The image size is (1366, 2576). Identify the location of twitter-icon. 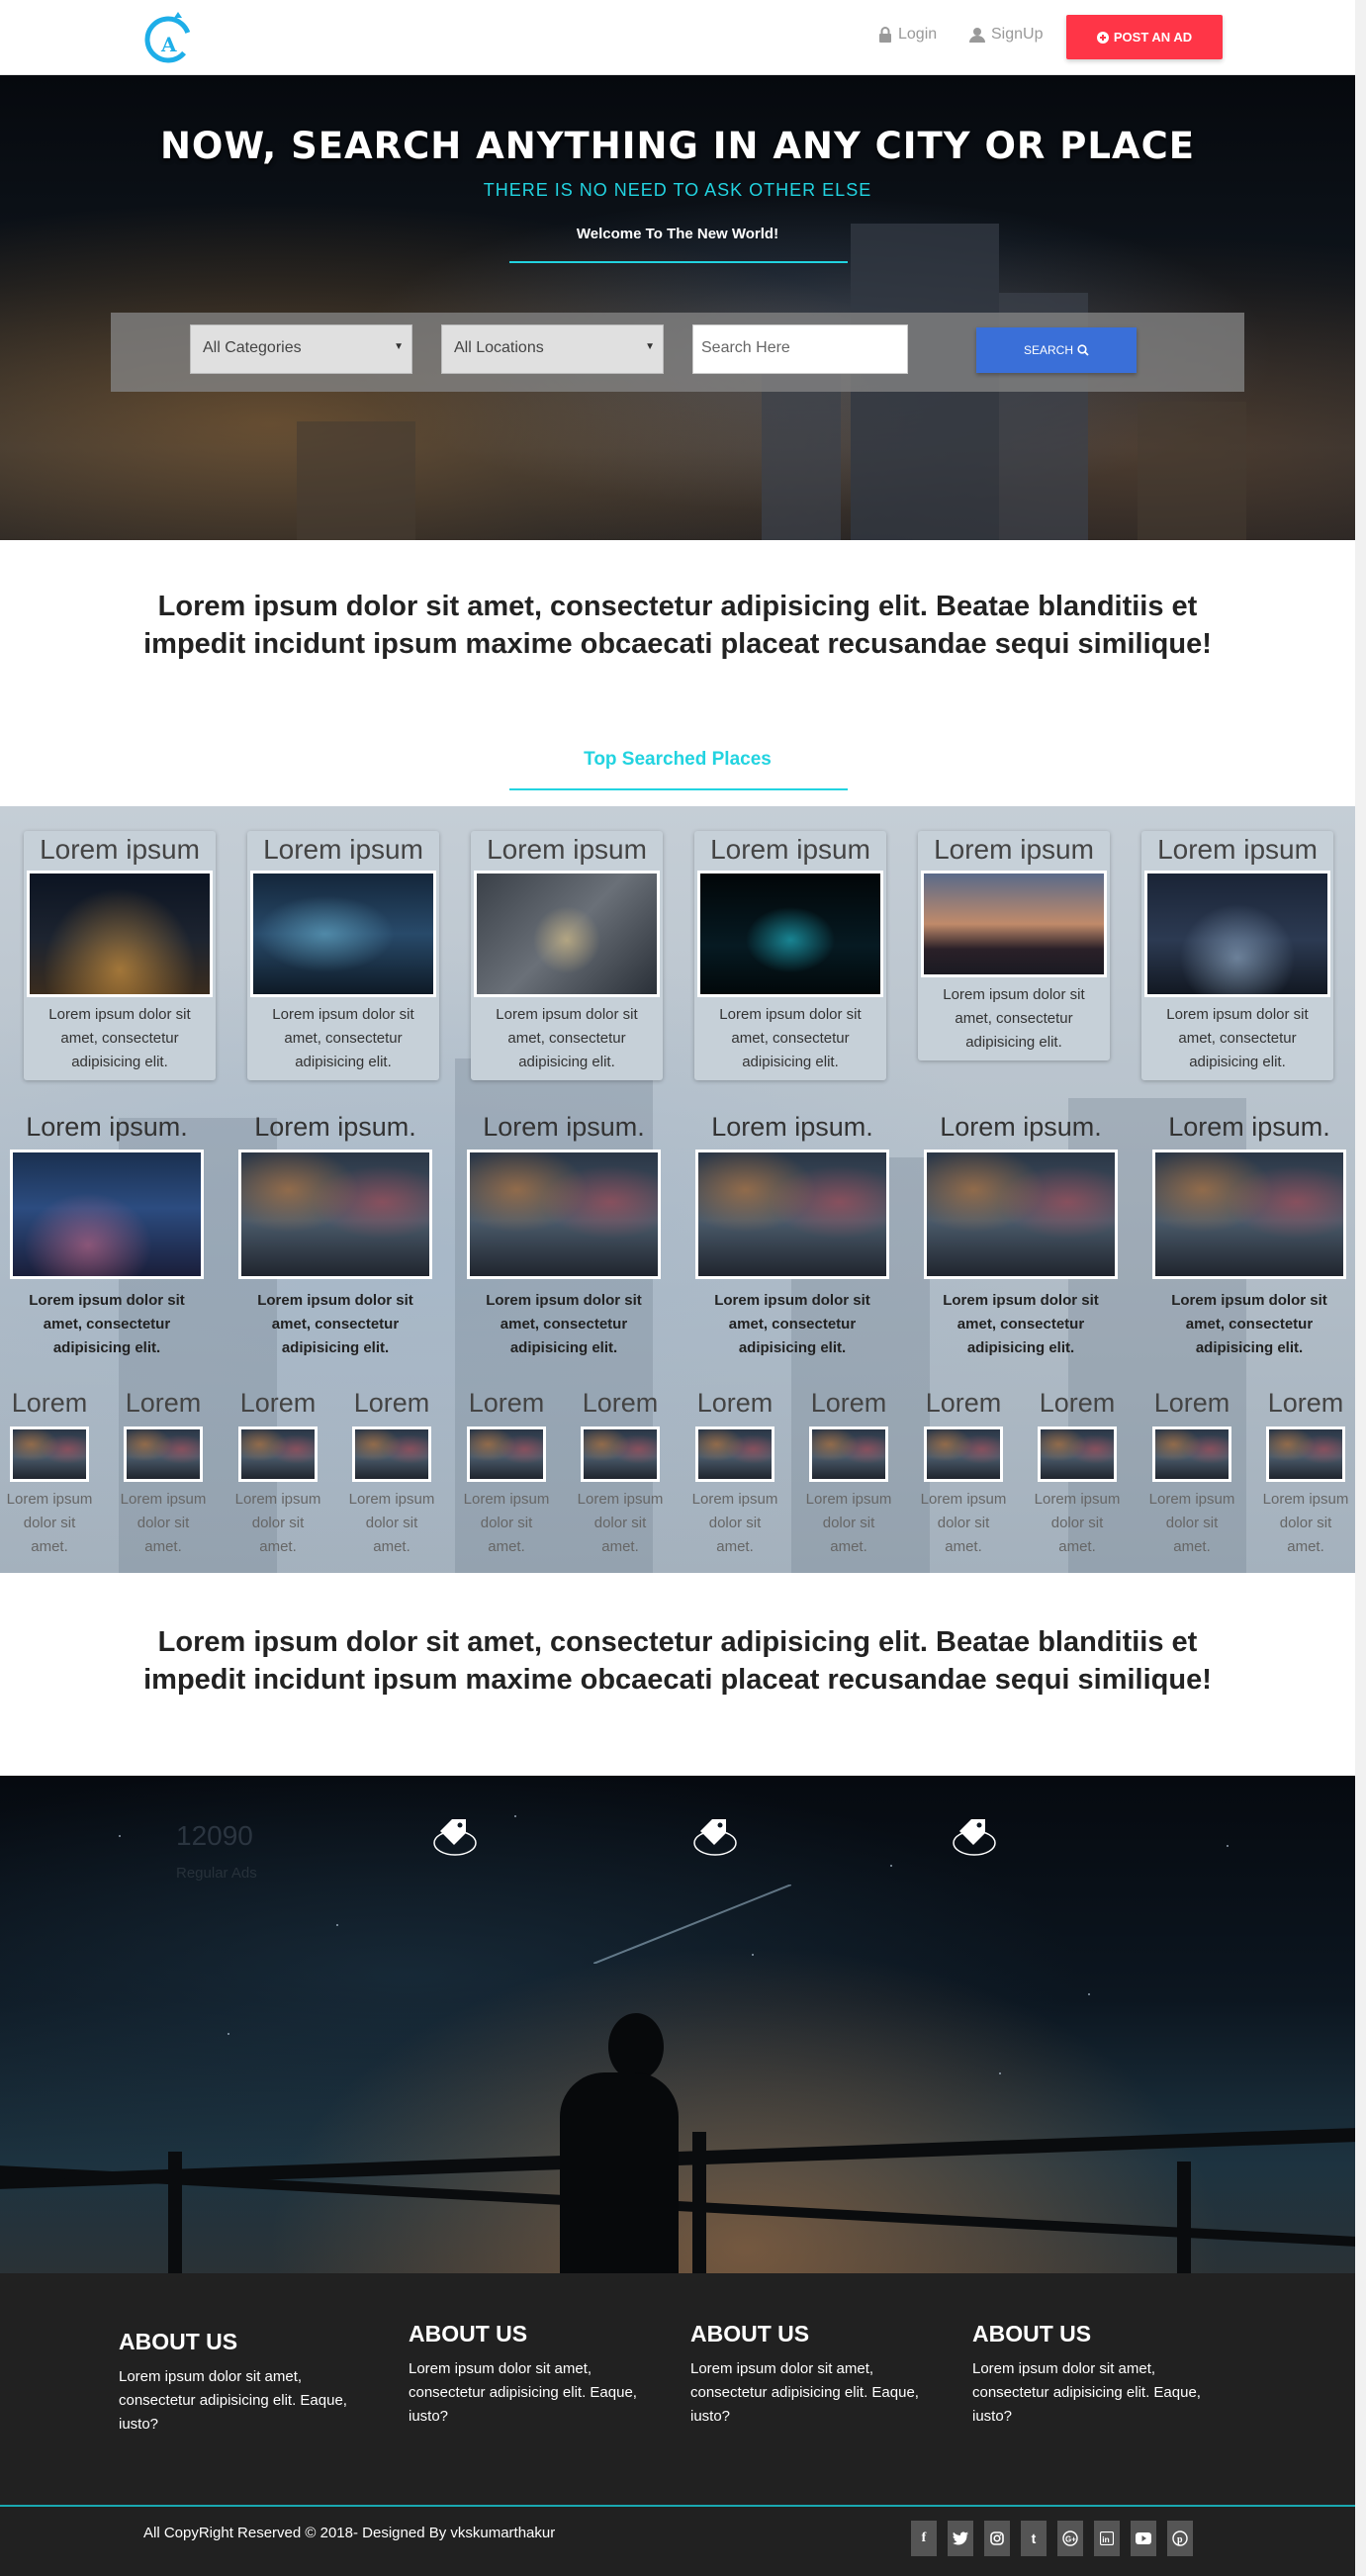
(961, 2538).